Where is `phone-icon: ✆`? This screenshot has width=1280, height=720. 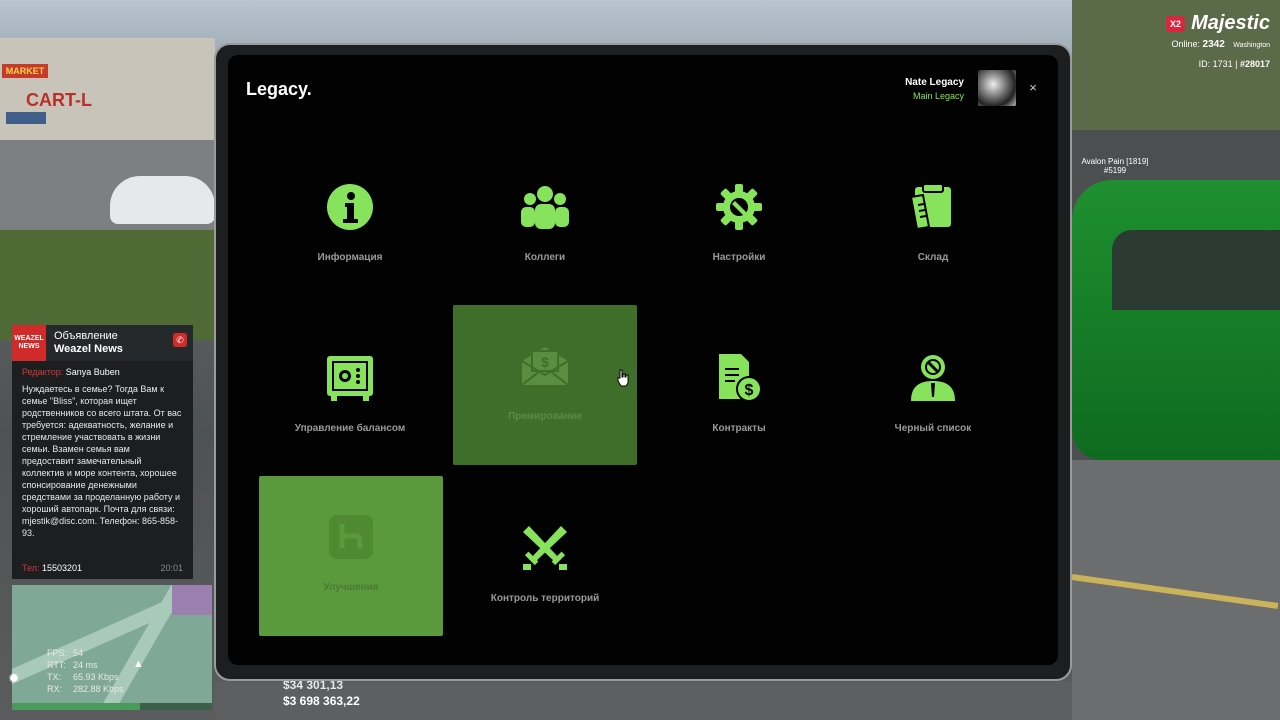
phone-icon: ✆ is located at coordinates (180, 340).